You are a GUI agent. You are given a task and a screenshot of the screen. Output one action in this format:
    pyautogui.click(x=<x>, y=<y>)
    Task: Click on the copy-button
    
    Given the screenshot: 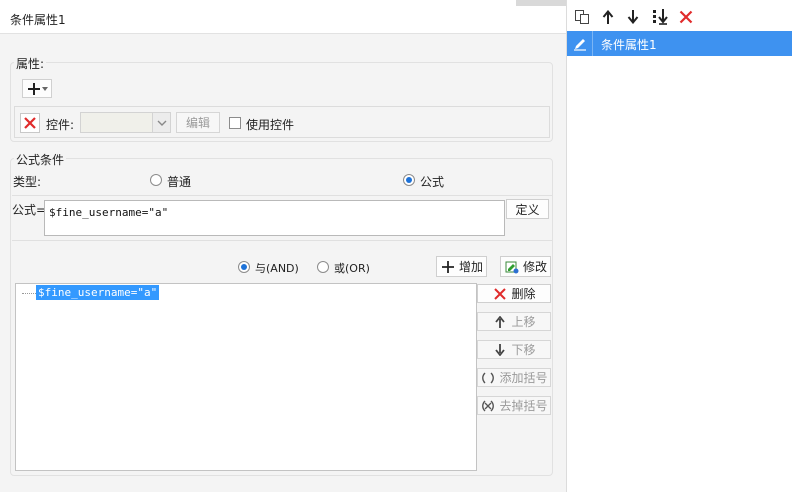 What is the action you would take?
    pyautogui.click(x=582, y=17)
    